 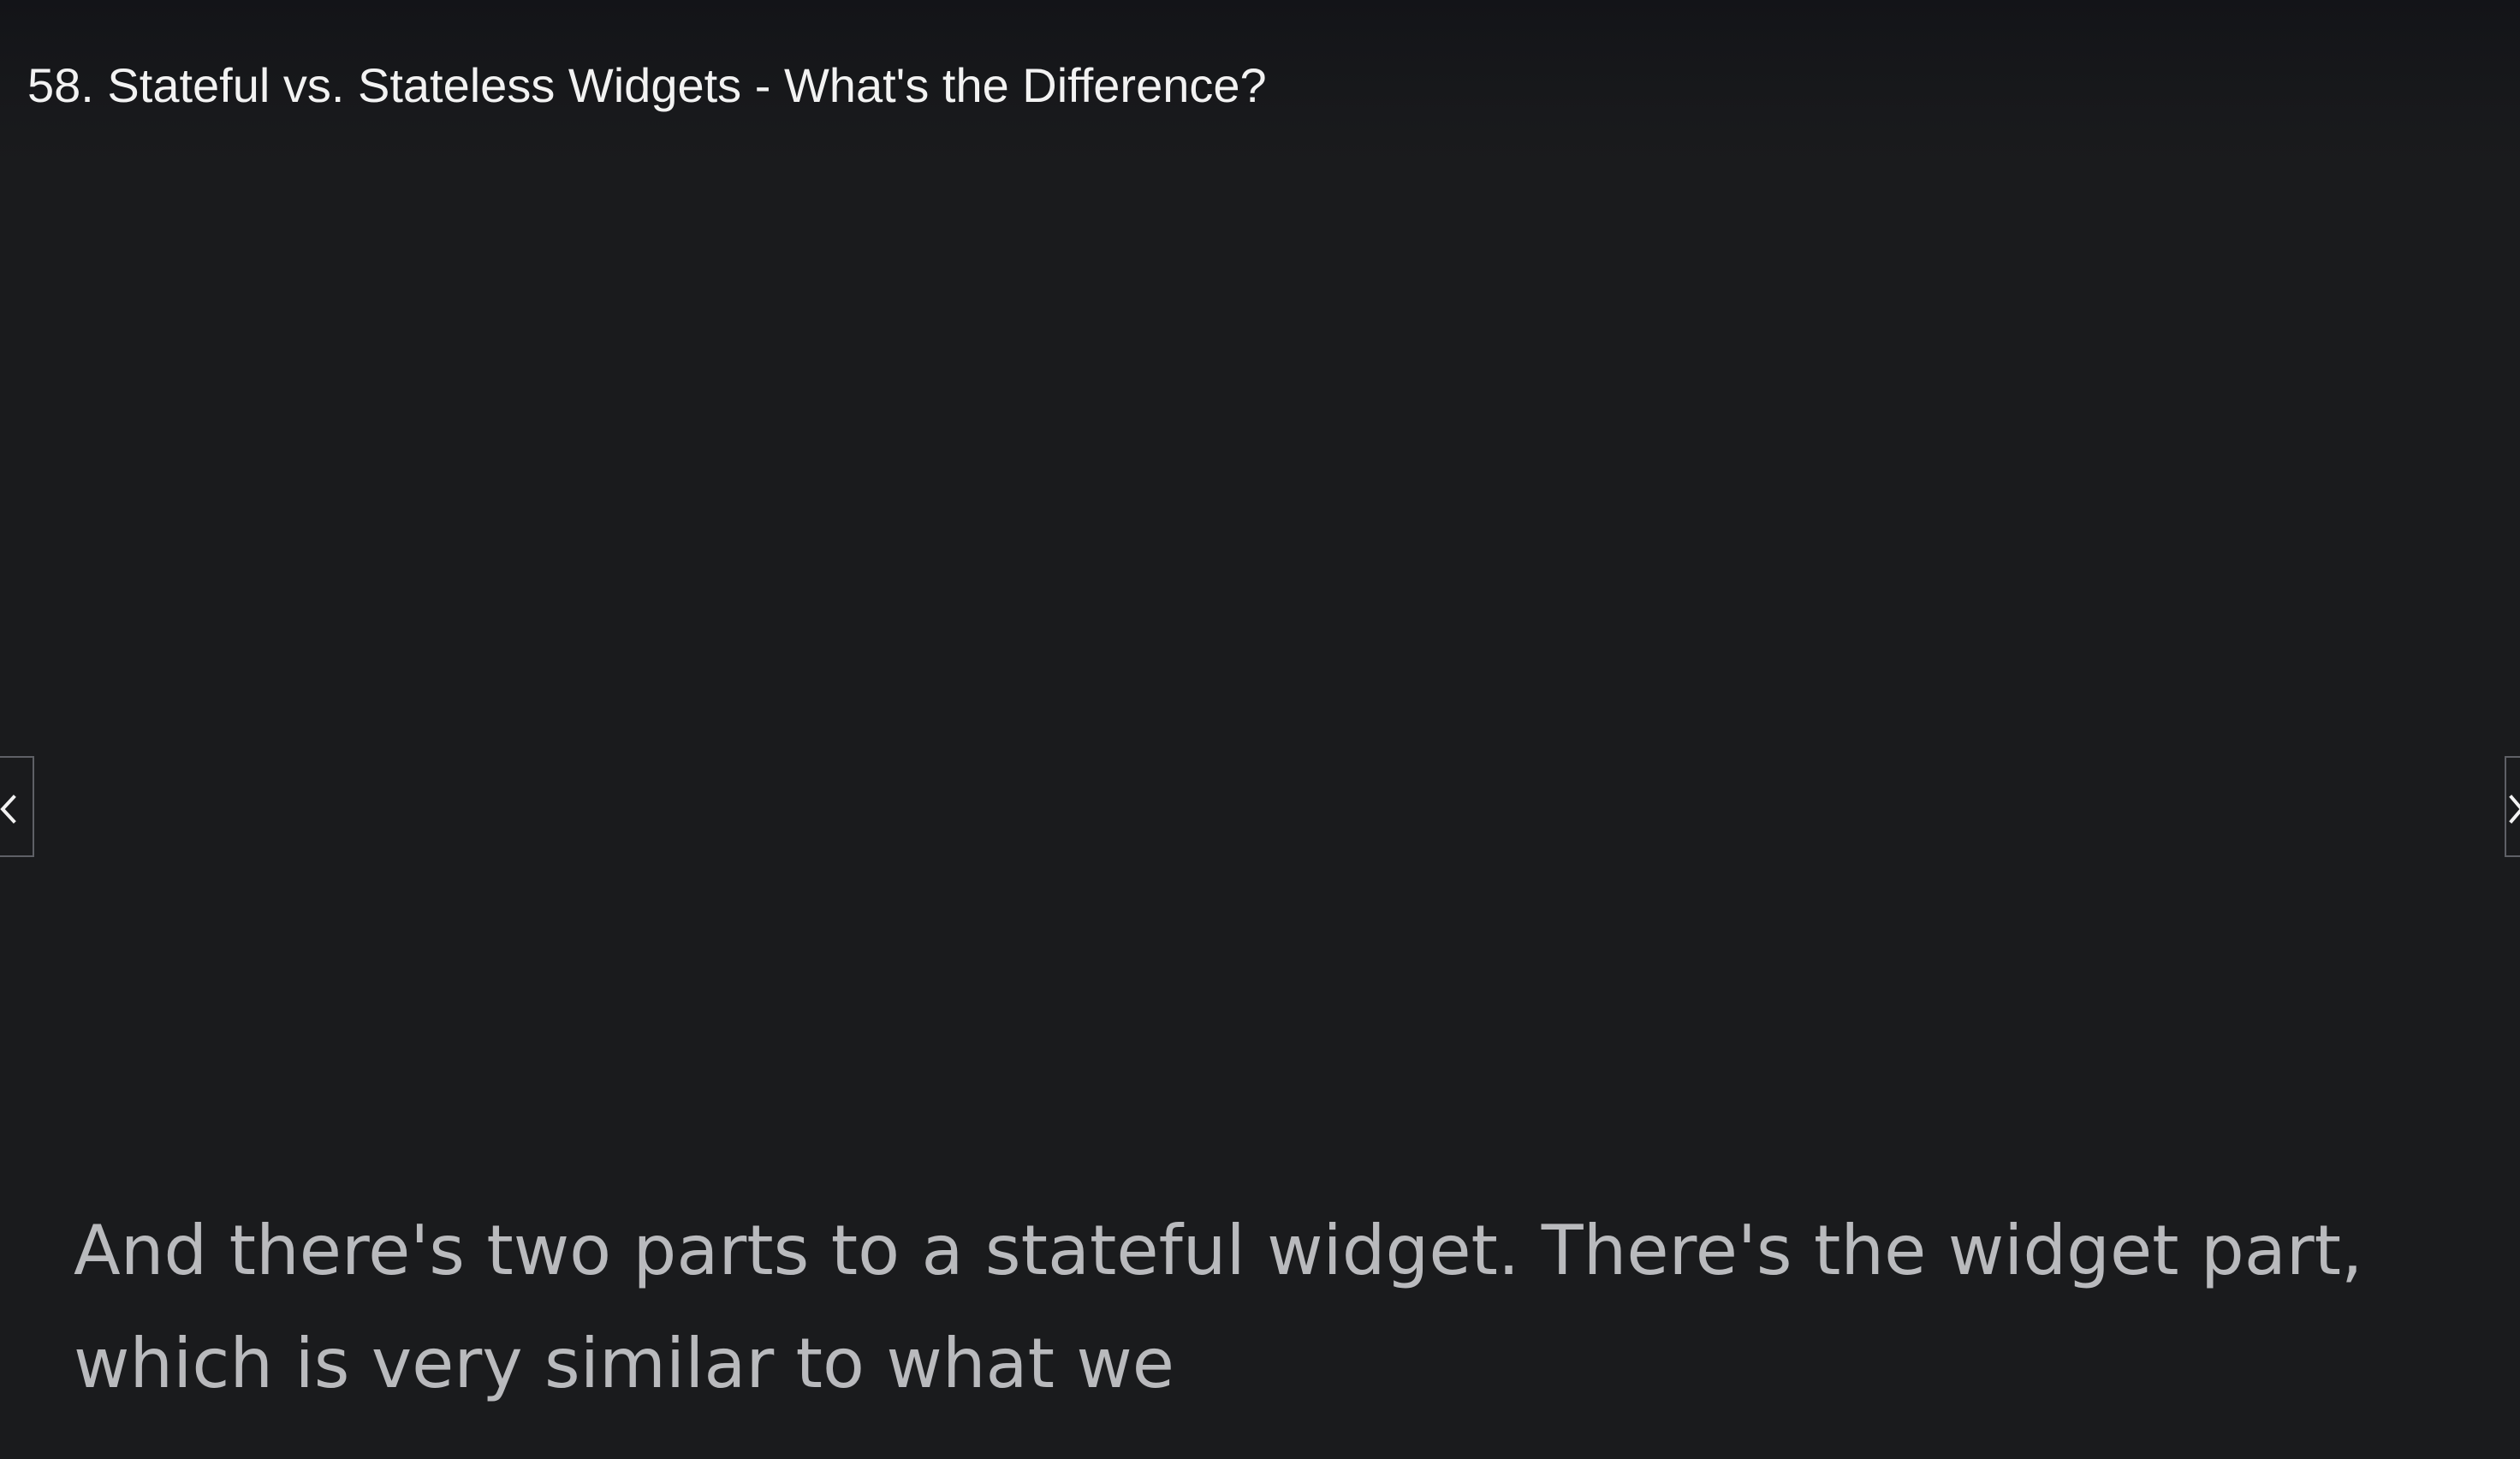 I want to click on next-lecture-button, so click(x=2512, y=806).